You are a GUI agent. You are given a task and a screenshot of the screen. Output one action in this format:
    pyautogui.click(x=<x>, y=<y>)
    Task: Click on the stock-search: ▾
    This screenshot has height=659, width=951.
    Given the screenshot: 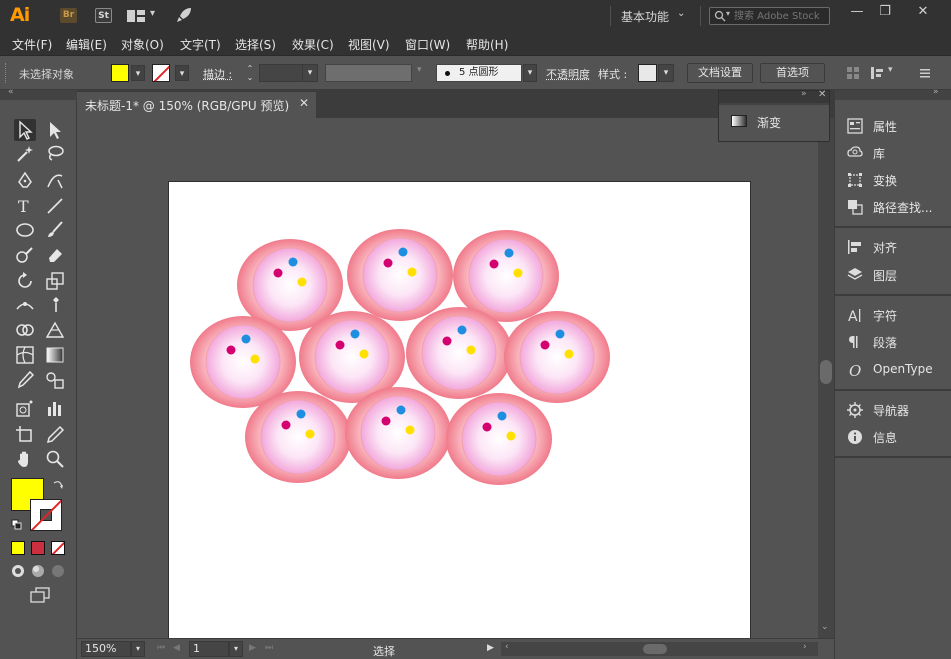 What is the action you would take?
    pyautogui.click(x=769, y=16)
    